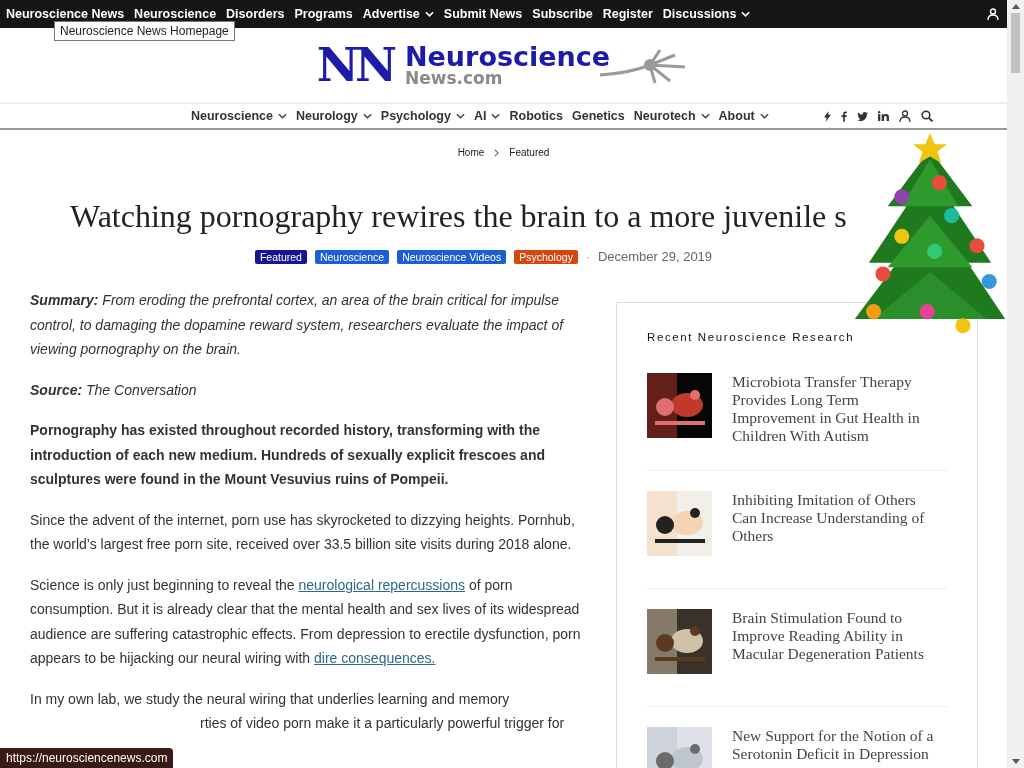  Describe the element at coordinates (497, 152) in the screenshot. I see `chevron-right-icon` at that location.